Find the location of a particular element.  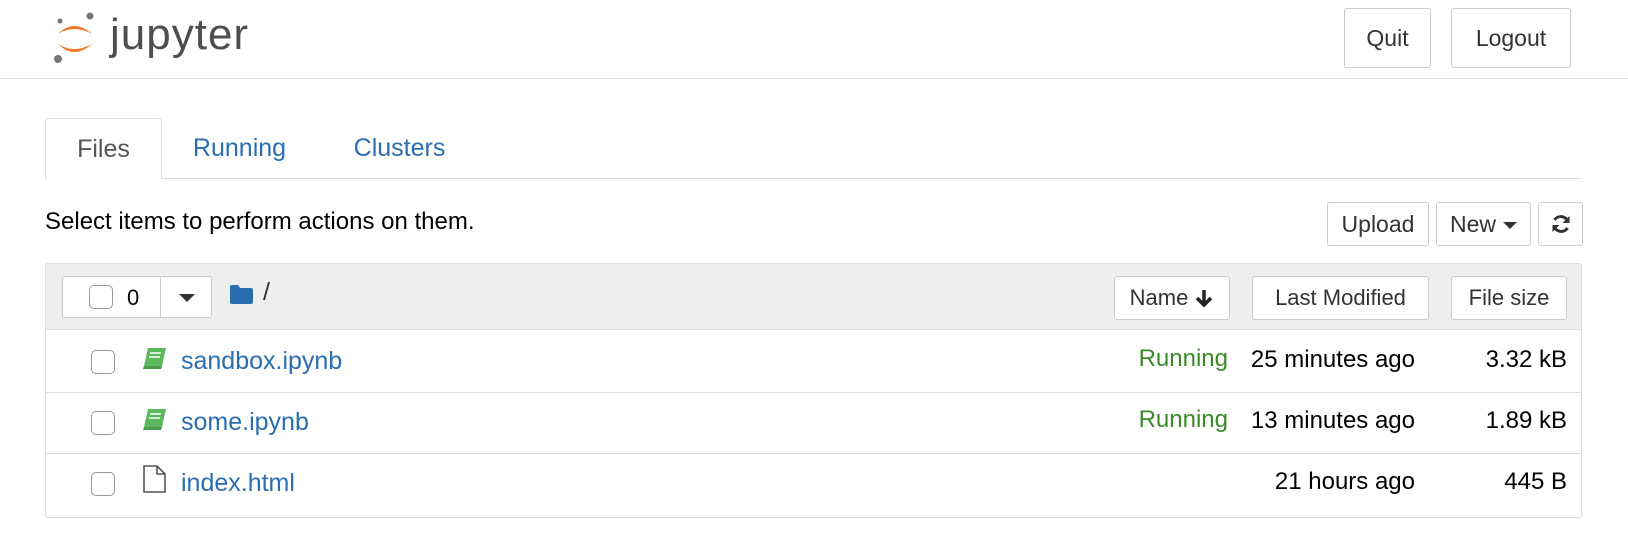

file-row: index.html 21 hours ago 445 B is located at coordinates (813, 483).